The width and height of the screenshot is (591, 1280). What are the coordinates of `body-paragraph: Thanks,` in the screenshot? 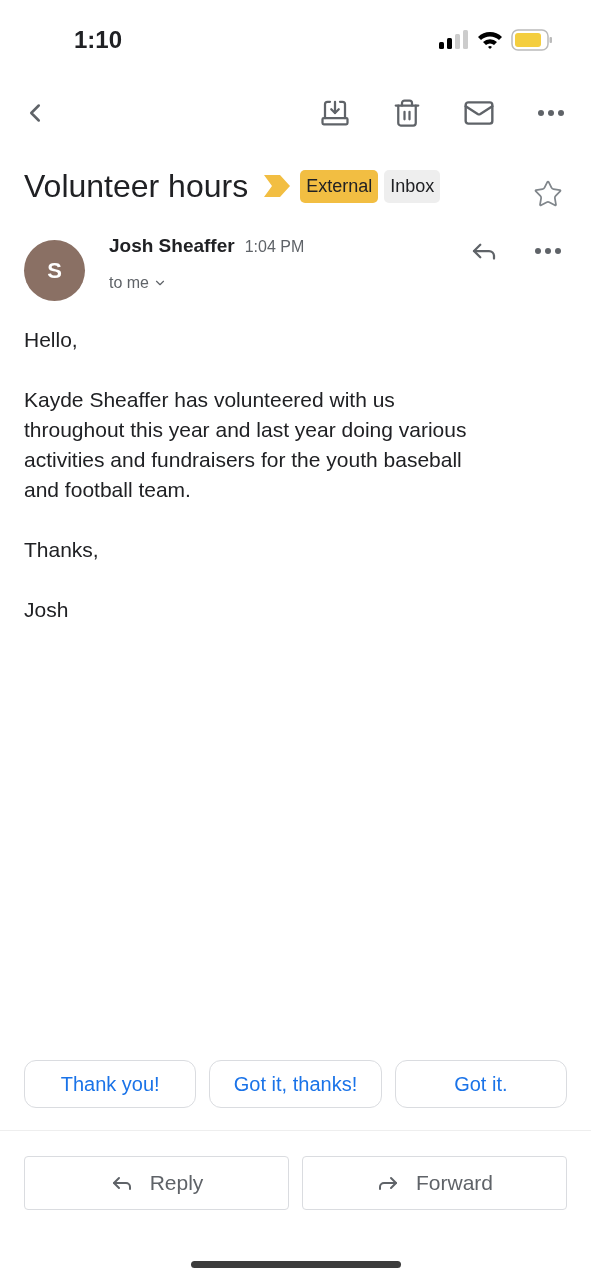 It's located at (62, 550).